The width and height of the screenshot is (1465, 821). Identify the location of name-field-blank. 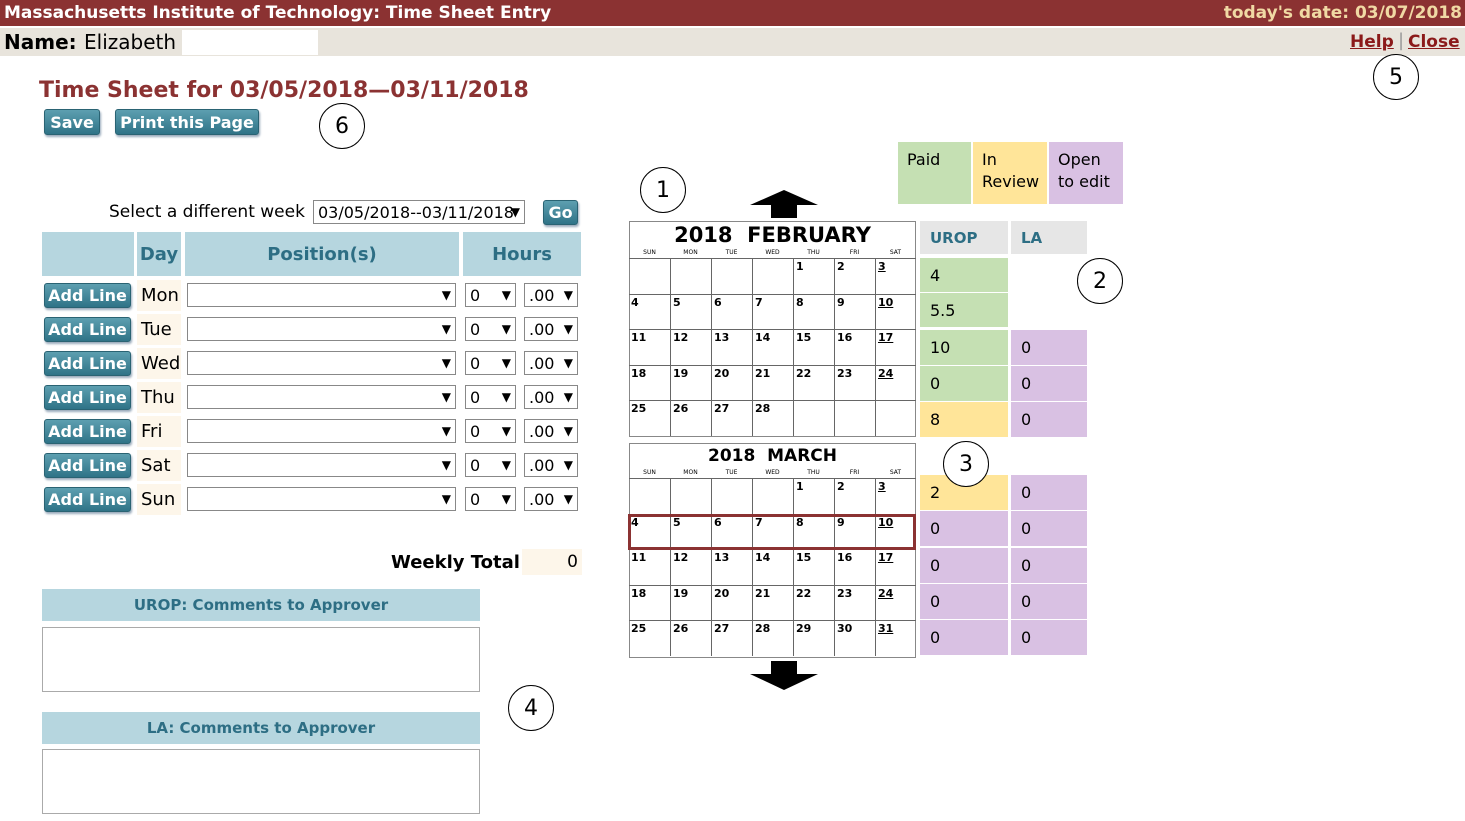
(250, 42).